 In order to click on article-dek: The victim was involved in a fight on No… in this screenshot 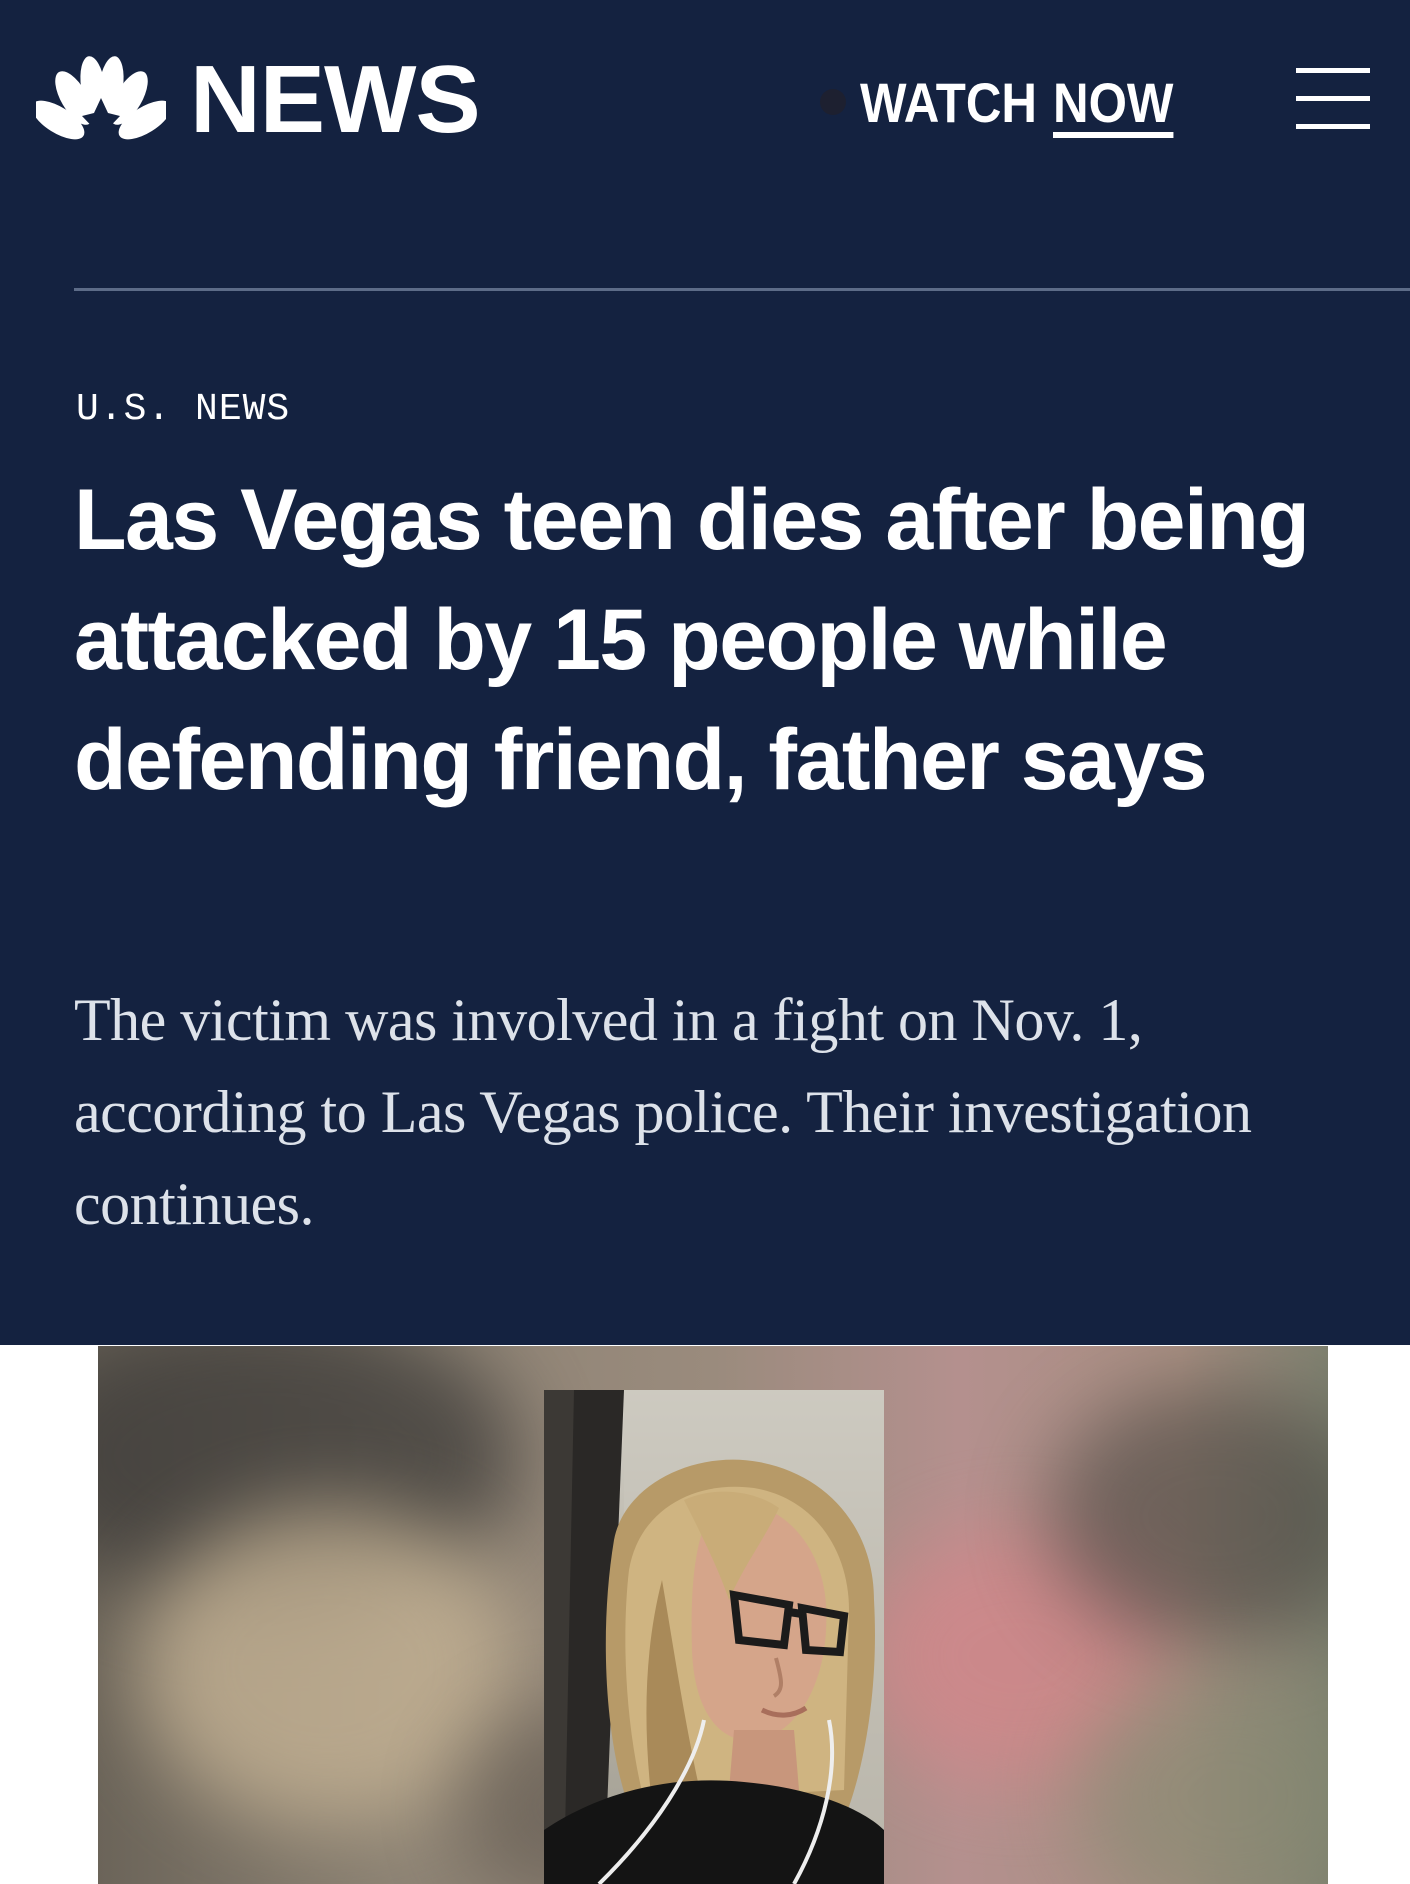, I will do `click(663, 1112)`.